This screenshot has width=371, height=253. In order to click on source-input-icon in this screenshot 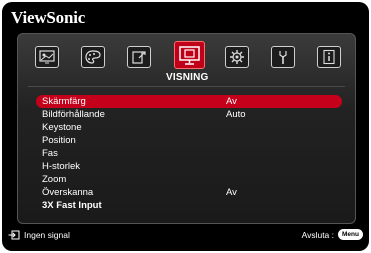, I will do `click(139, 57)`.